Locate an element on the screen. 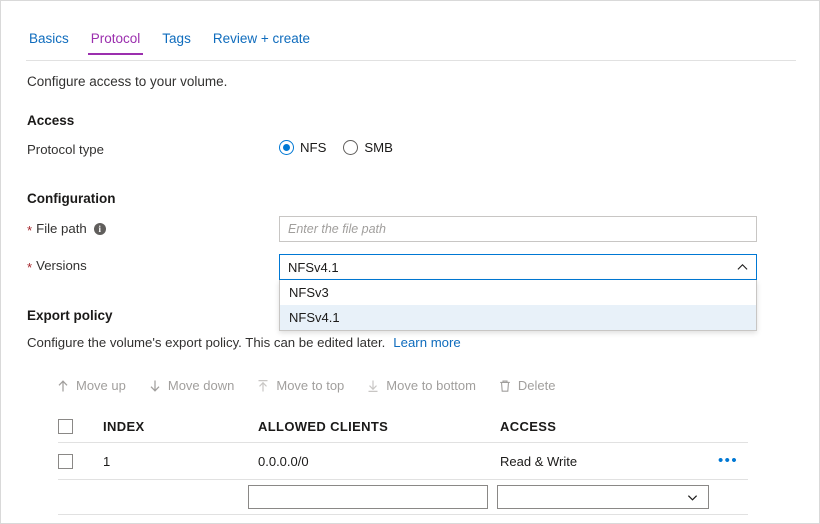 This screenshot has width=820, height=524. protocol-type-radio-group: NFS SMB is located at coordinates (336, 147).